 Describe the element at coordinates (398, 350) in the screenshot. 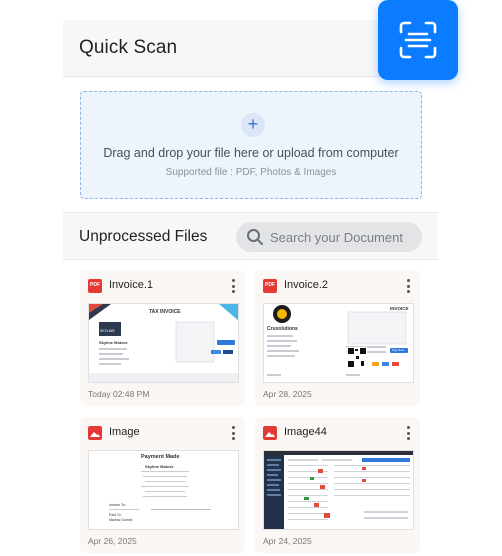

I see `preview-pay-button: Pay Now` at that location.